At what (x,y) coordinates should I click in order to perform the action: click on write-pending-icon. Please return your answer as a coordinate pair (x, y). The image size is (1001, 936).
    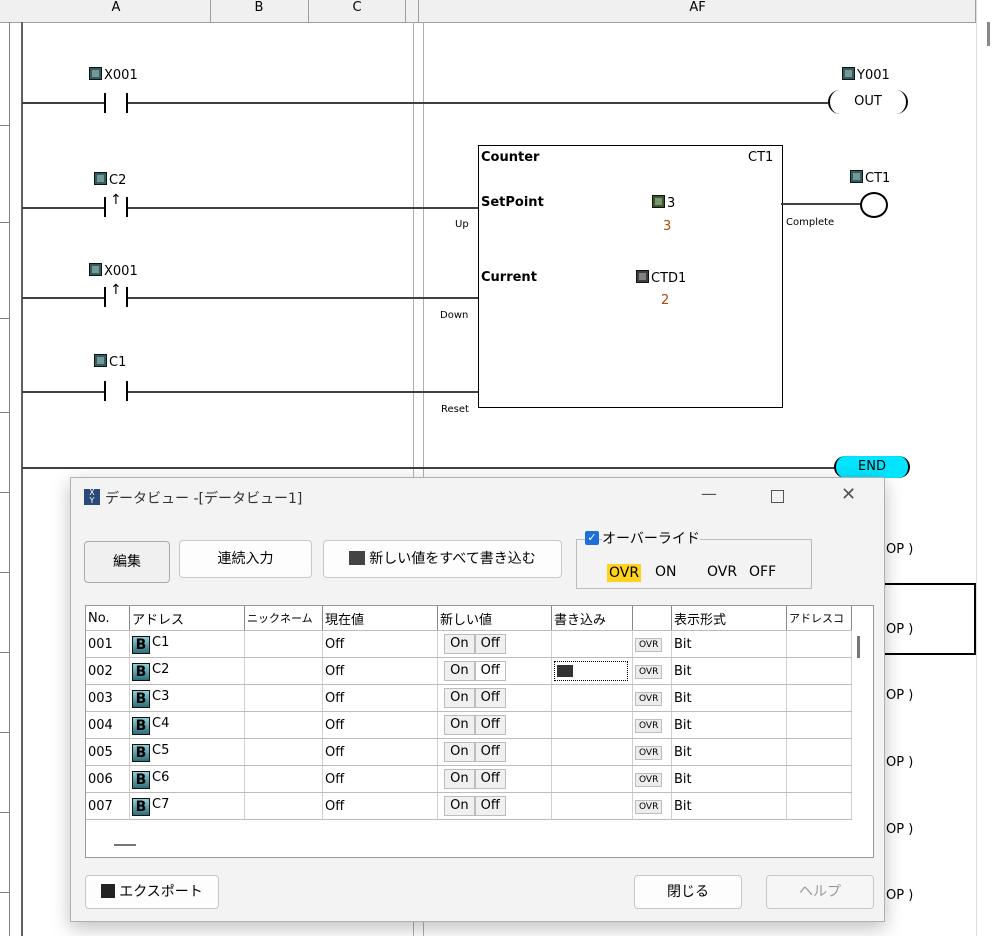
    Looking at the image, I should click on (591, 671).